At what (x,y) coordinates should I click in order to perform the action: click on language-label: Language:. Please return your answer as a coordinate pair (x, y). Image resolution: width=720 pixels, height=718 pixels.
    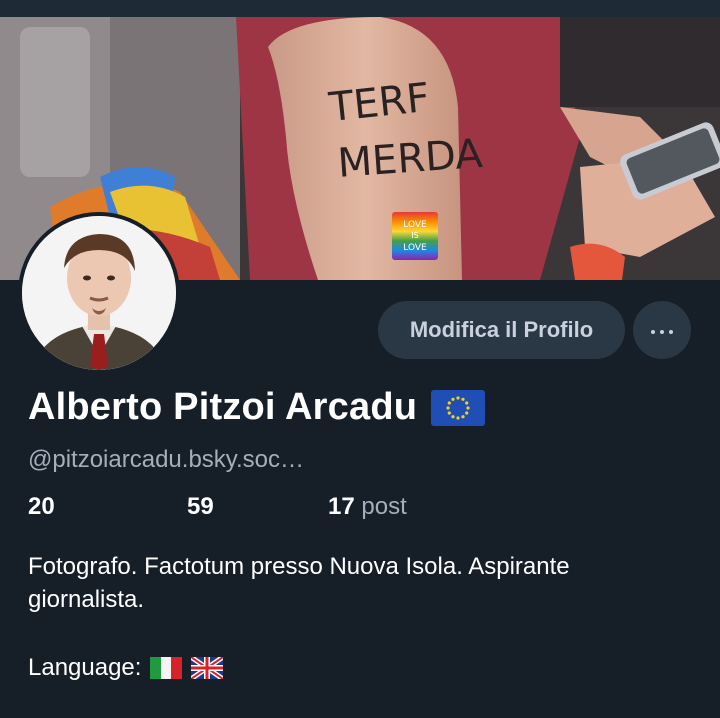
    Looking at the image, I should click on (85, 667).